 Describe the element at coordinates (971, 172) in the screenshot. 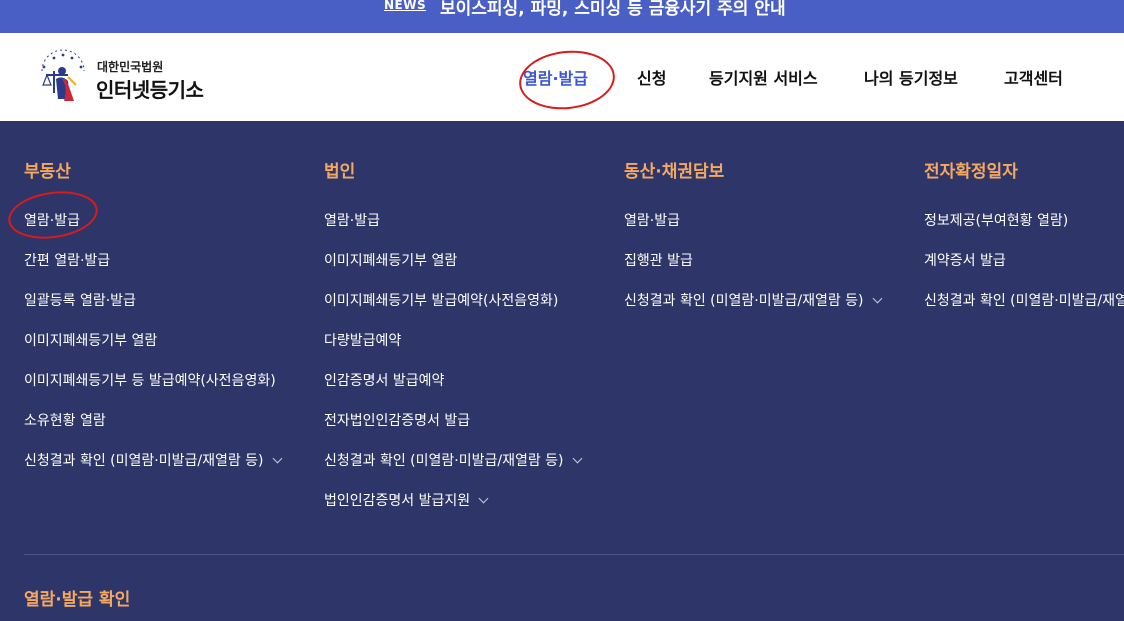

I see `menu-col-e-date-title: 전자확정일자` at that location.